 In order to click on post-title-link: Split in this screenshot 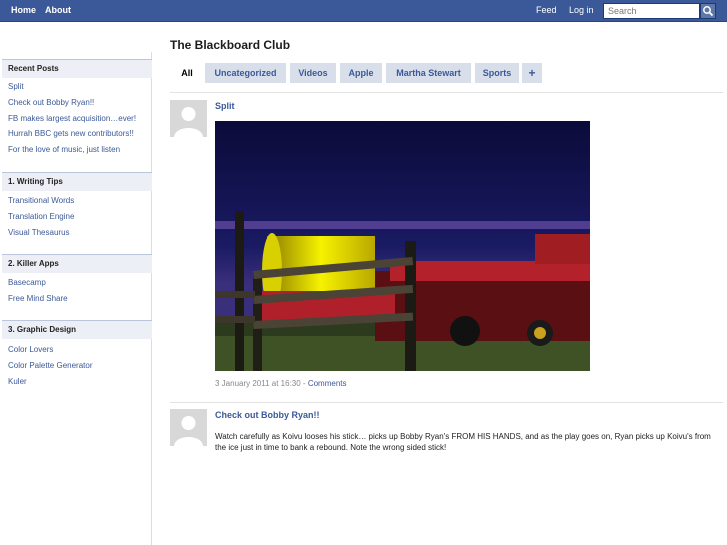, I will do `click(225, 106)`.